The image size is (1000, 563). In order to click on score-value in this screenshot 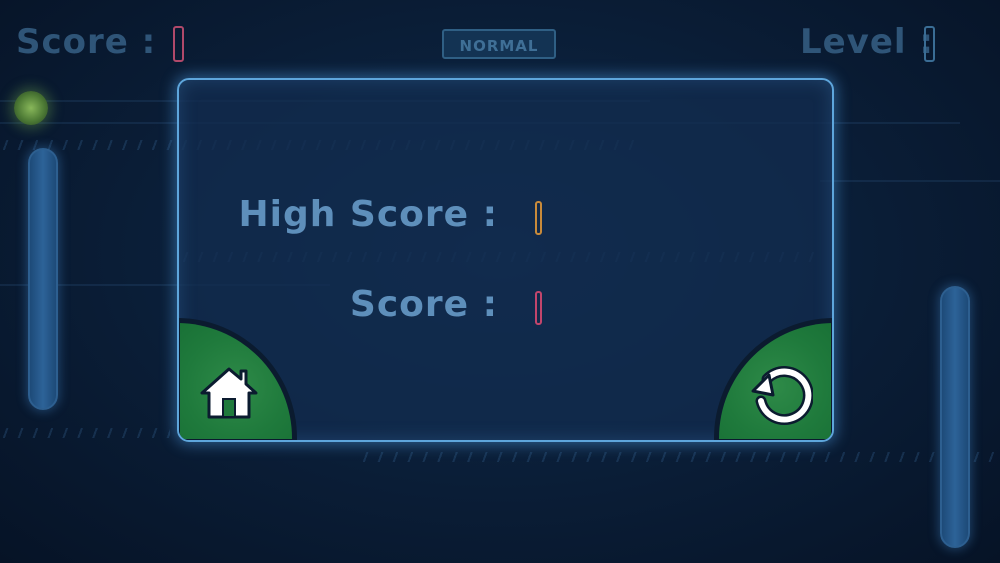, I will do `click(538, 308)`.